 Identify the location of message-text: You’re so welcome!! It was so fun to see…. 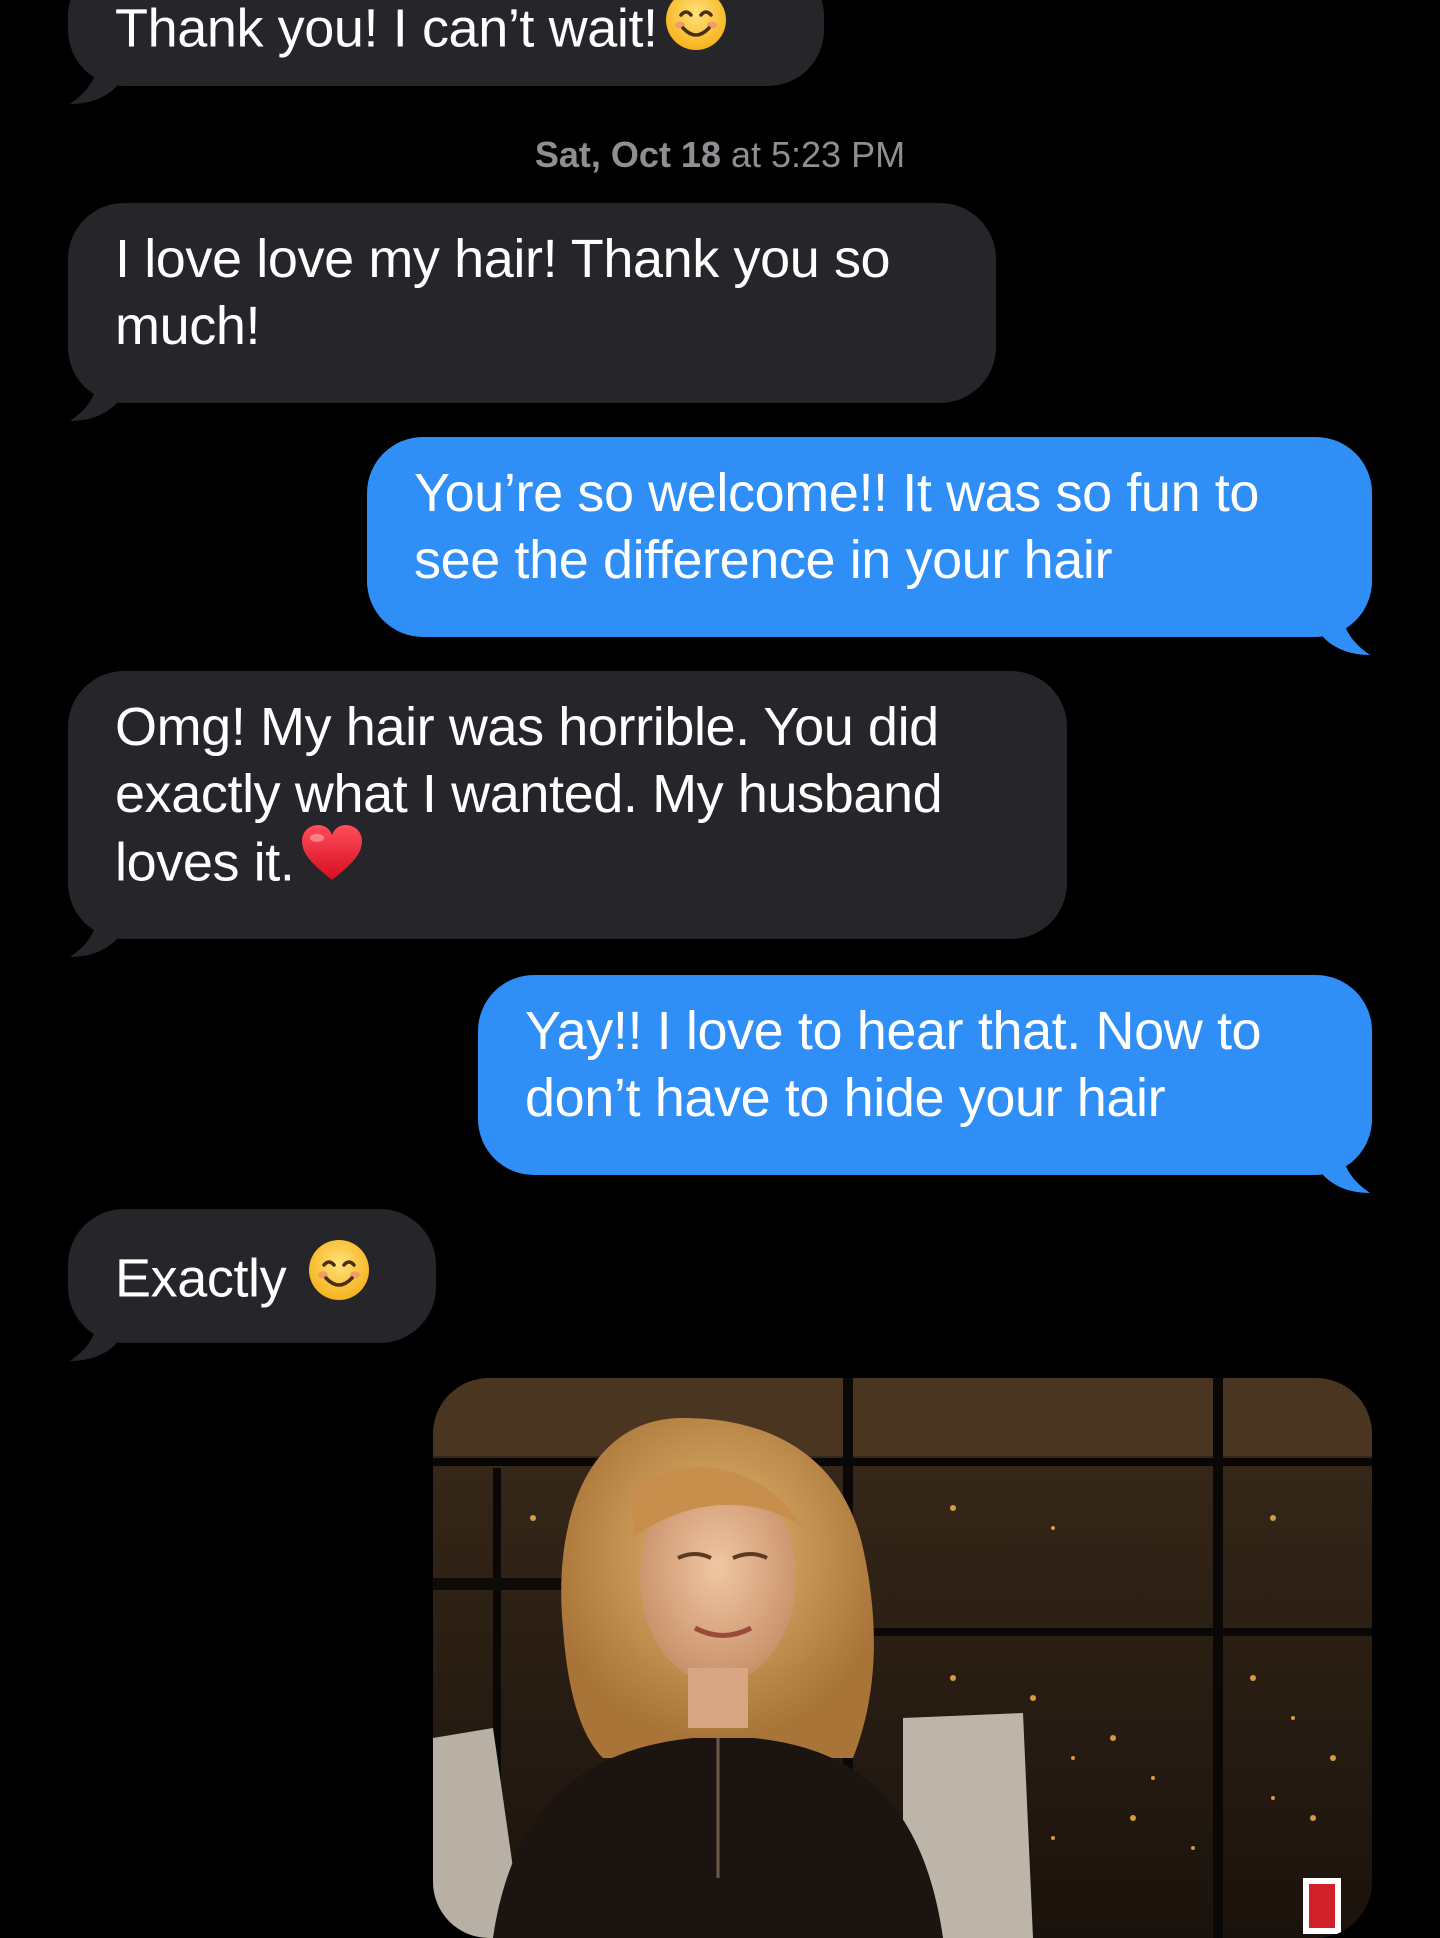
(837, 526).